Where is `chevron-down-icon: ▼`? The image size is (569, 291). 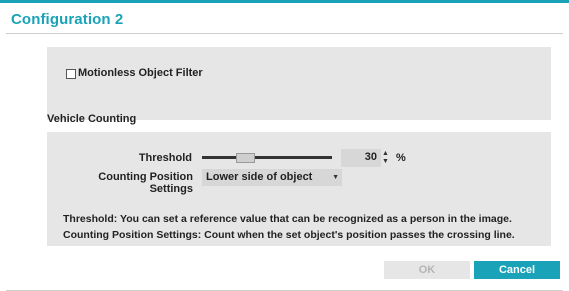
chevron-down-icon: ▼ is located at coordinates (335, 177).